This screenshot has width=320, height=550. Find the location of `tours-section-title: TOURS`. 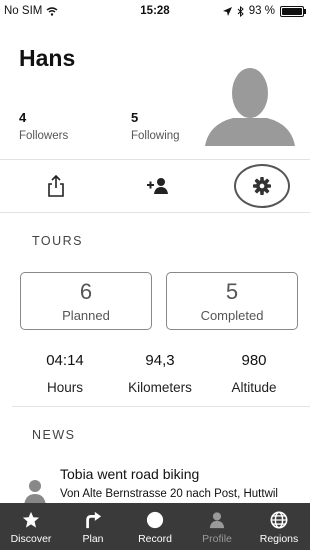

tours-section-title: TOURS is located at coordinates (58, 241).